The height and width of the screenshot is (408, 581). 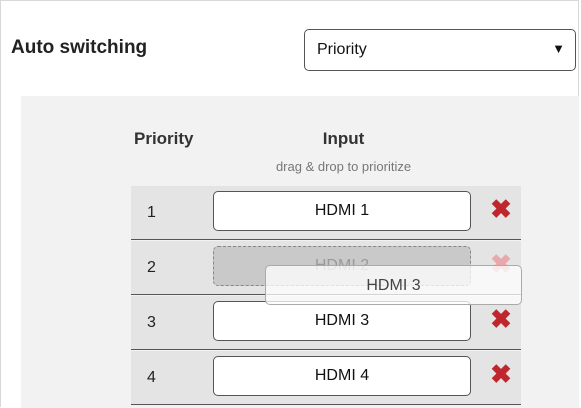 I want to click on switching-mode-select: Priority ▼, so click(x=440, y=50).